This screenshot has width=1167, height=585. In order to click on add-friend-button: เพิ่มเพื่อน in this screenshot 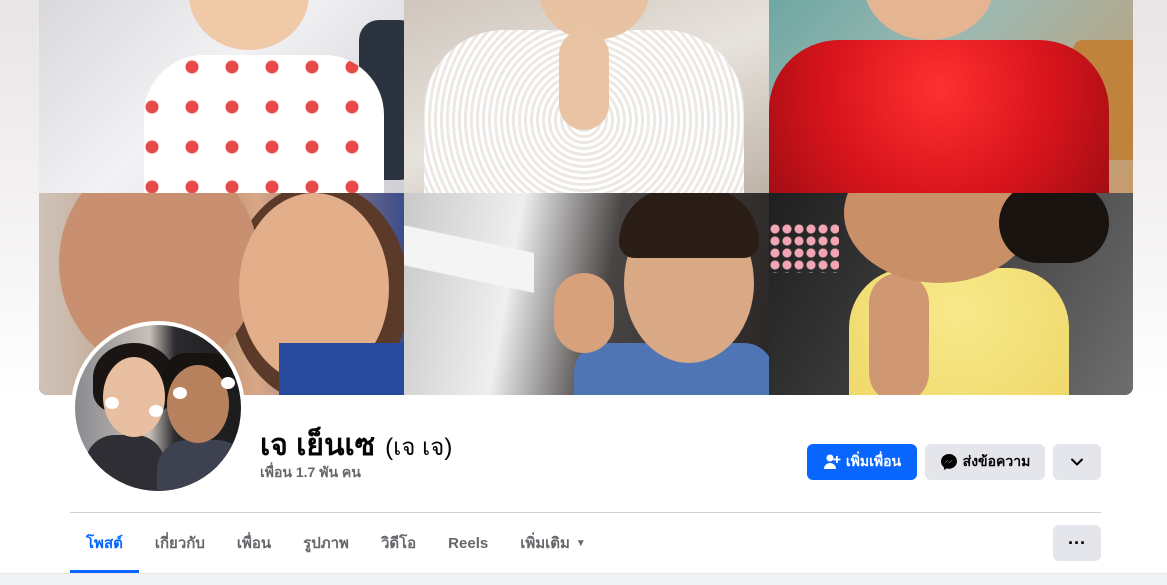, I will do `click(862, 462)`.